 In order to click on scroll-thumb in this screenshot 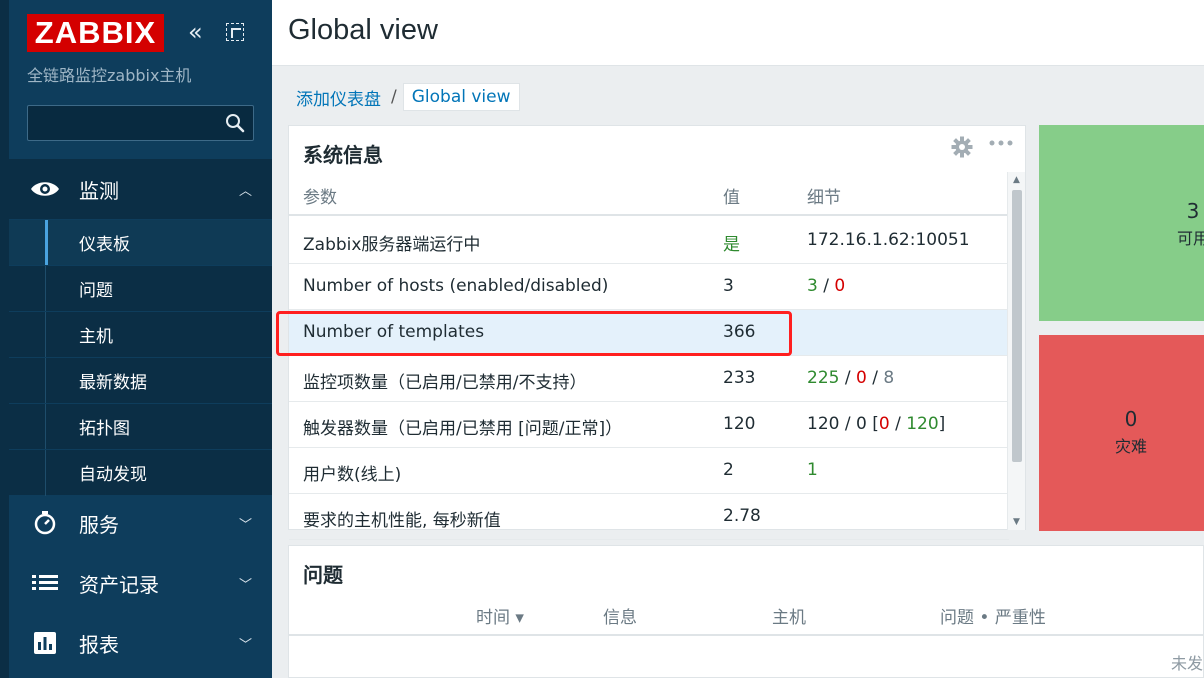, I will do `click(1017, 326)`.